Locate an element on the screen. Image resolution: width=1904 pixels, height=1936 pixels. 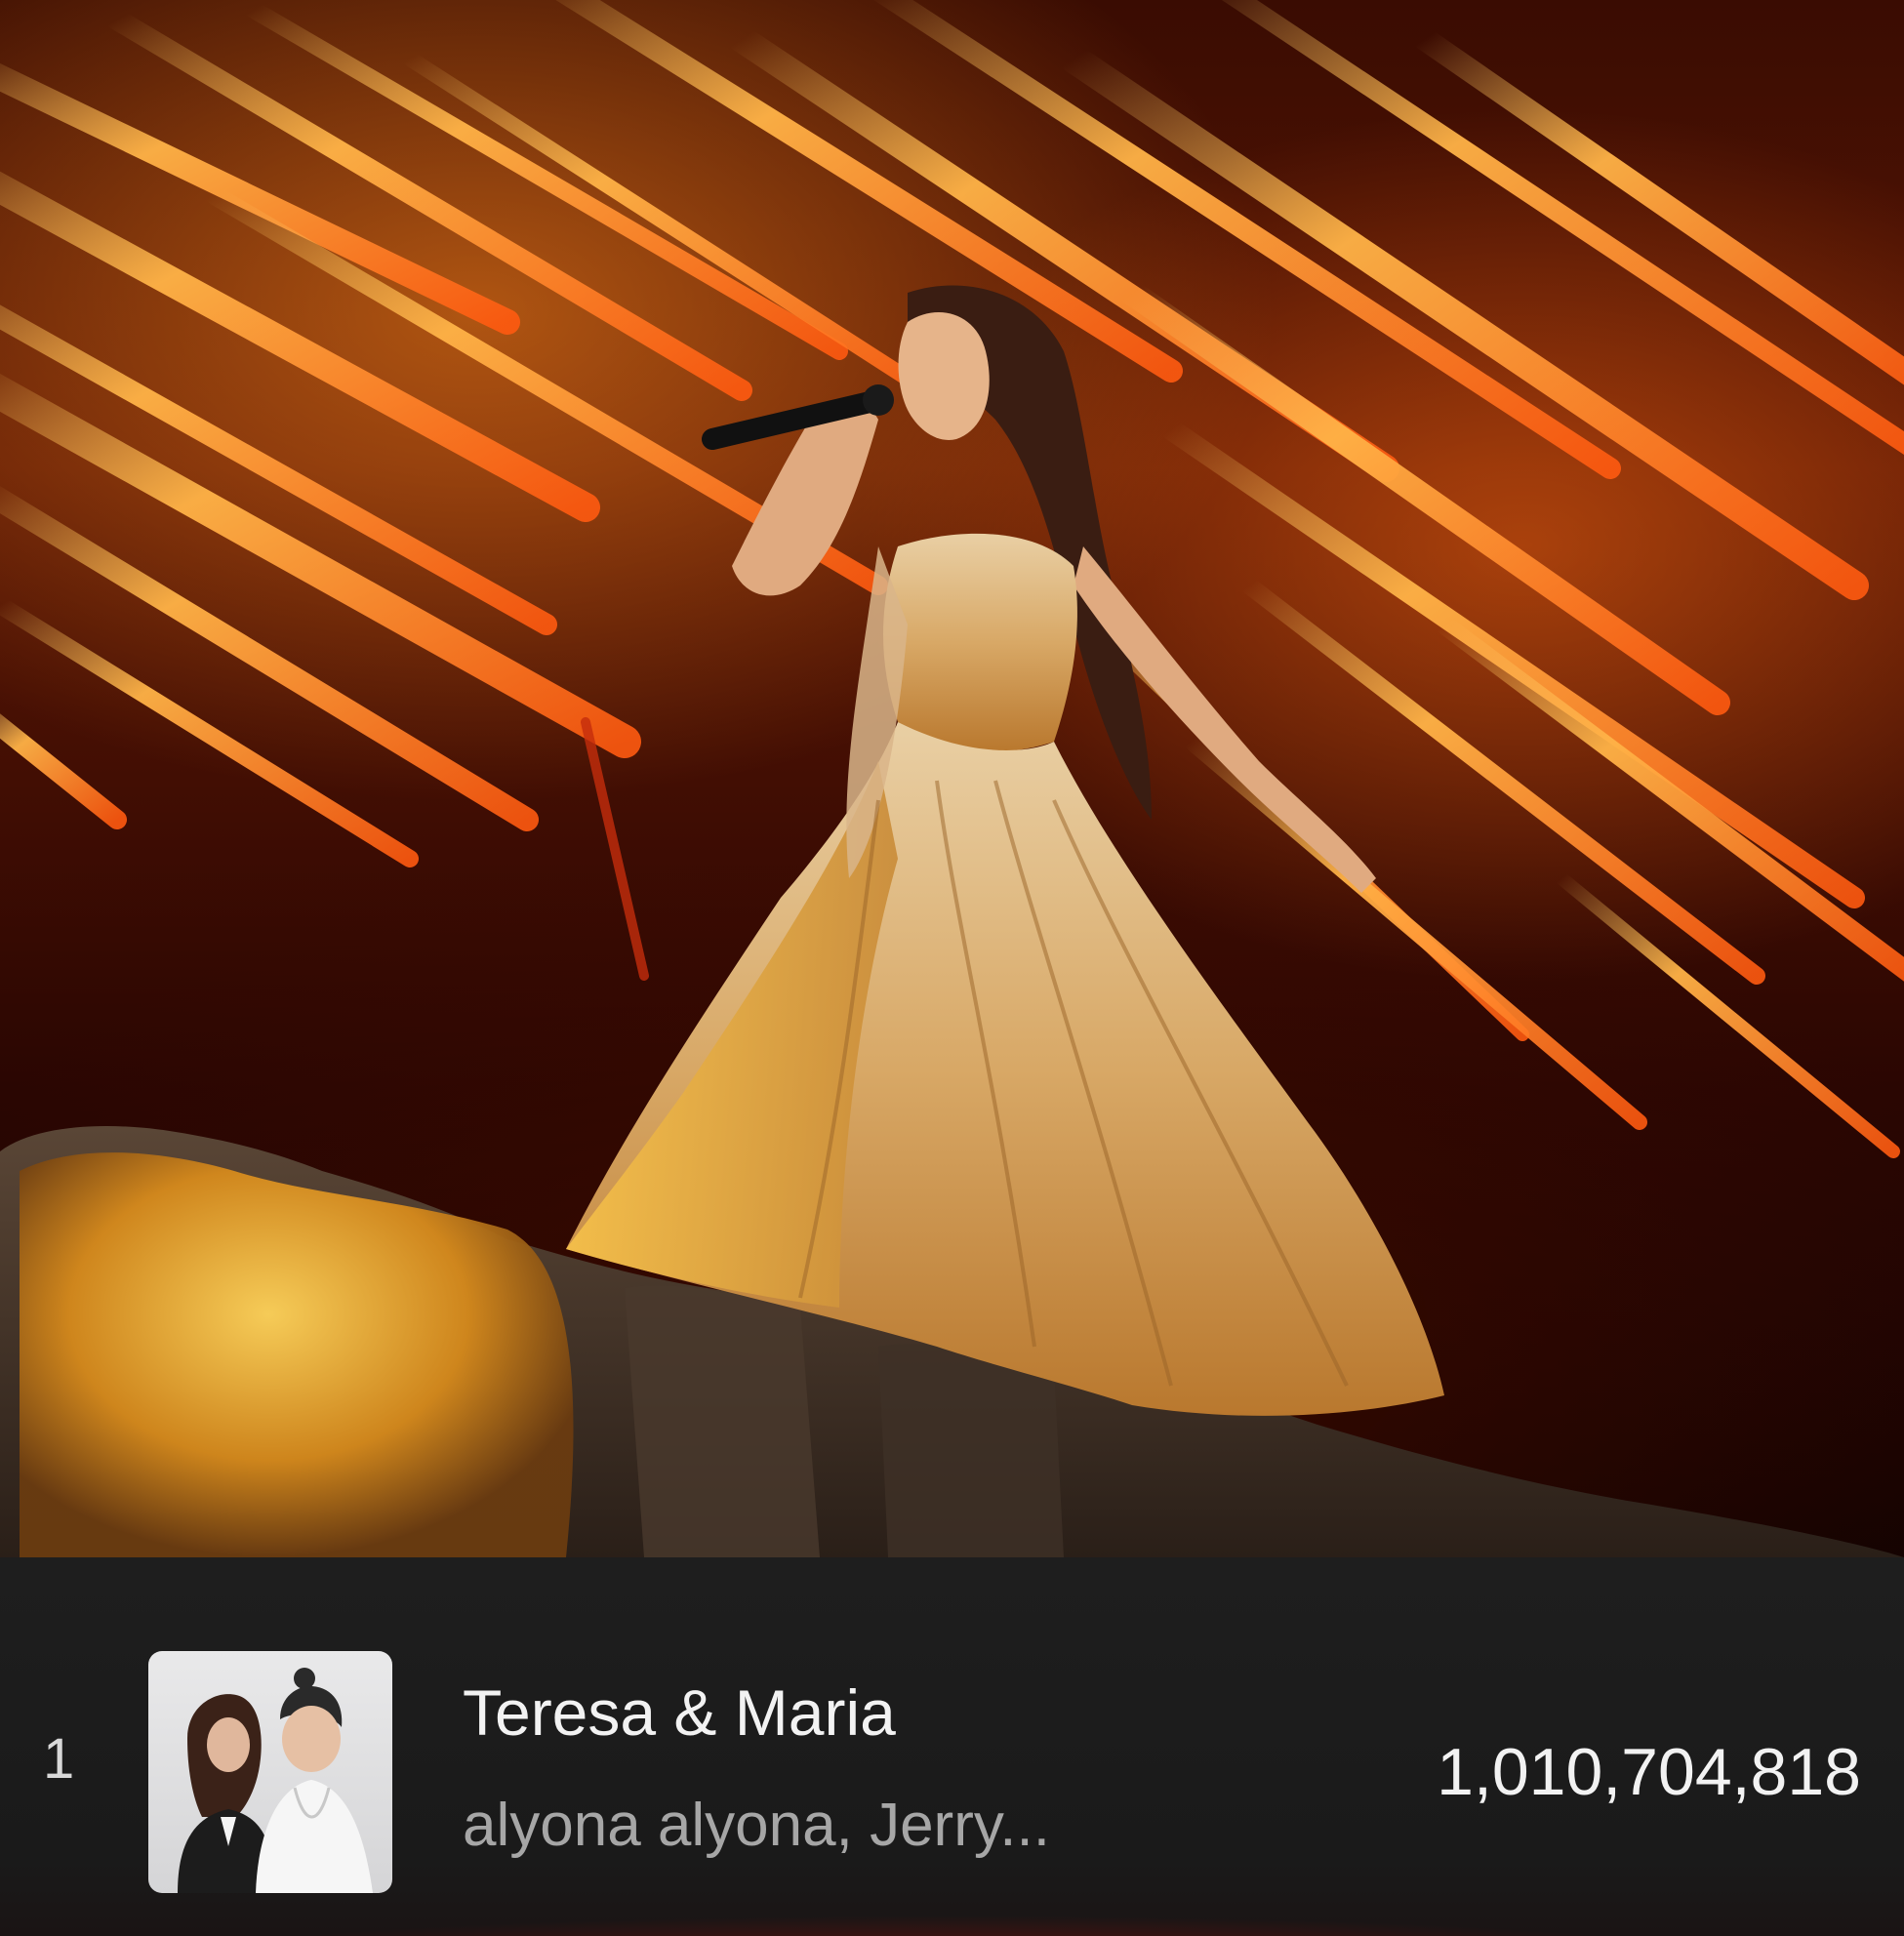
track-title: Teresa & Maria is located at coordinates (679, 1712).